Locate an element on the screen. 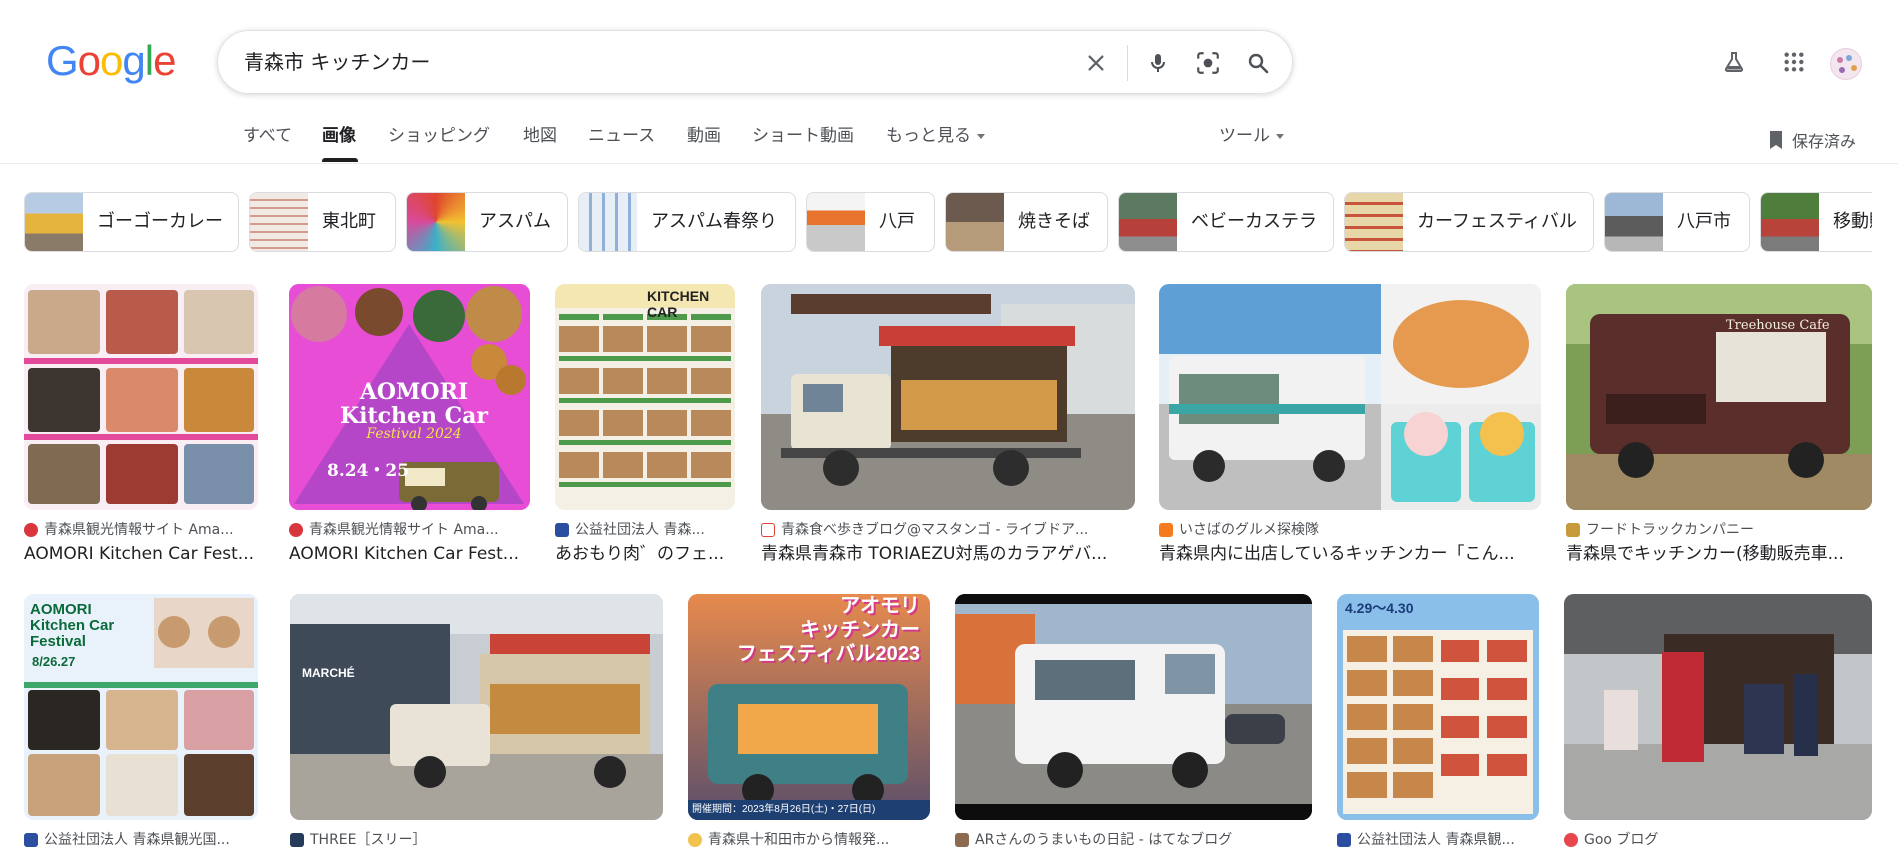  chevron-down-icon is located at coordinates (1280, 136).